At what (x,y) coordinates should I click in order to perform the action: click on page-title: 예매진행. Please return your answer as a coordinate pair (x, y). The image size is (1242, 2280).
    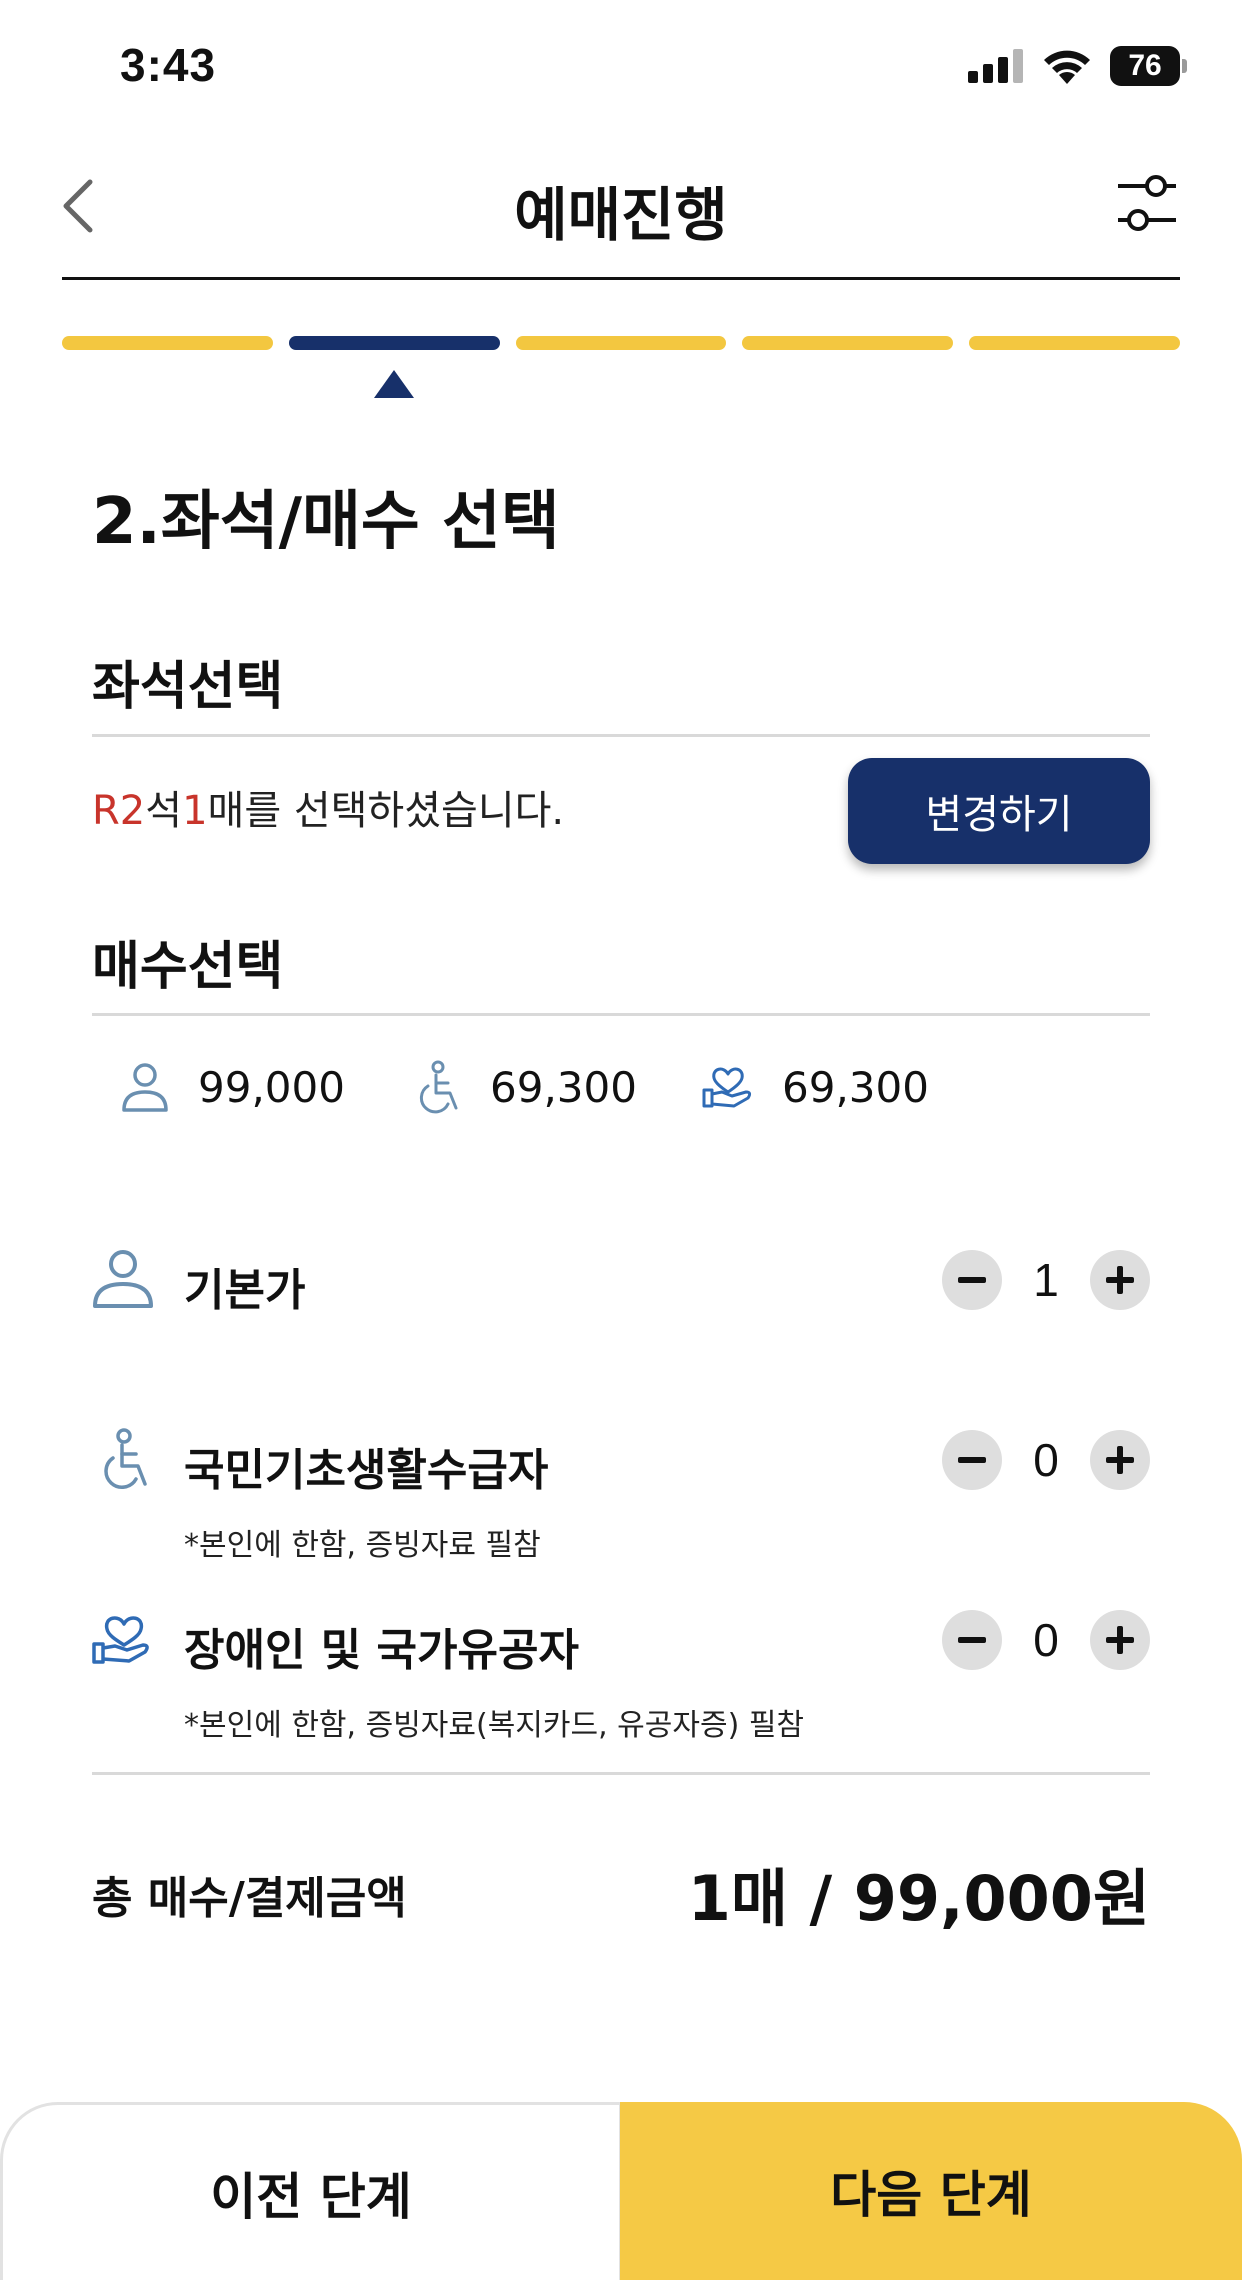
    Looking at the image, I should click on (621, 215).